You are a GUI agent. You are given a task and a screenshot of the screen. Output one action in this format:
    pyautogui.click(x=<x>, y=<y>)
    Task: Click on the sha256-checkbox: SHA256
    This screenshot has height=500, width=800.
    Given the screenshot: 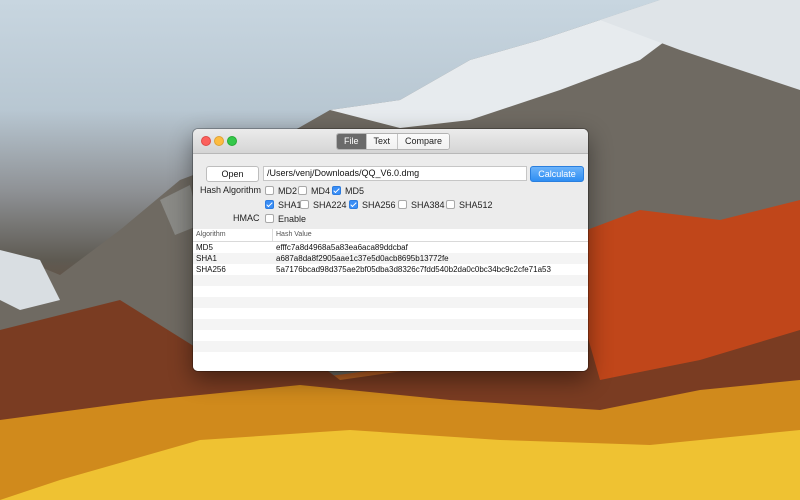 What is the action you would take?
    pyautogui.click(x=372, y=204)
    